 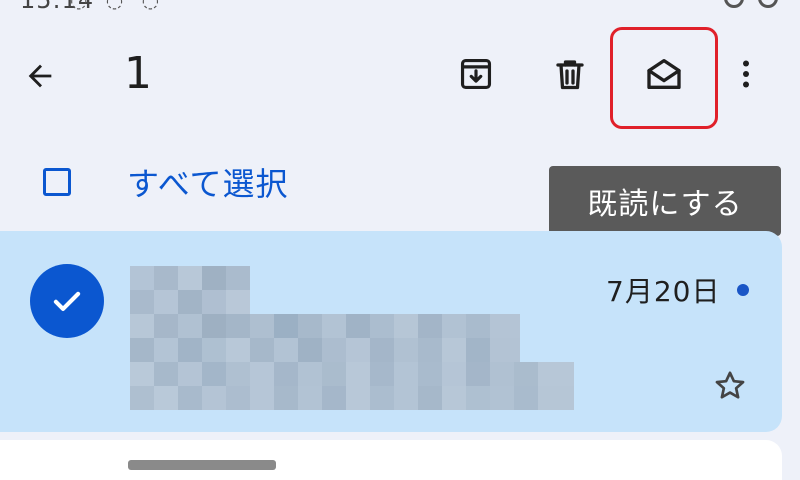 I want to click on select-all-checkbox, so click(x=57, y=182).